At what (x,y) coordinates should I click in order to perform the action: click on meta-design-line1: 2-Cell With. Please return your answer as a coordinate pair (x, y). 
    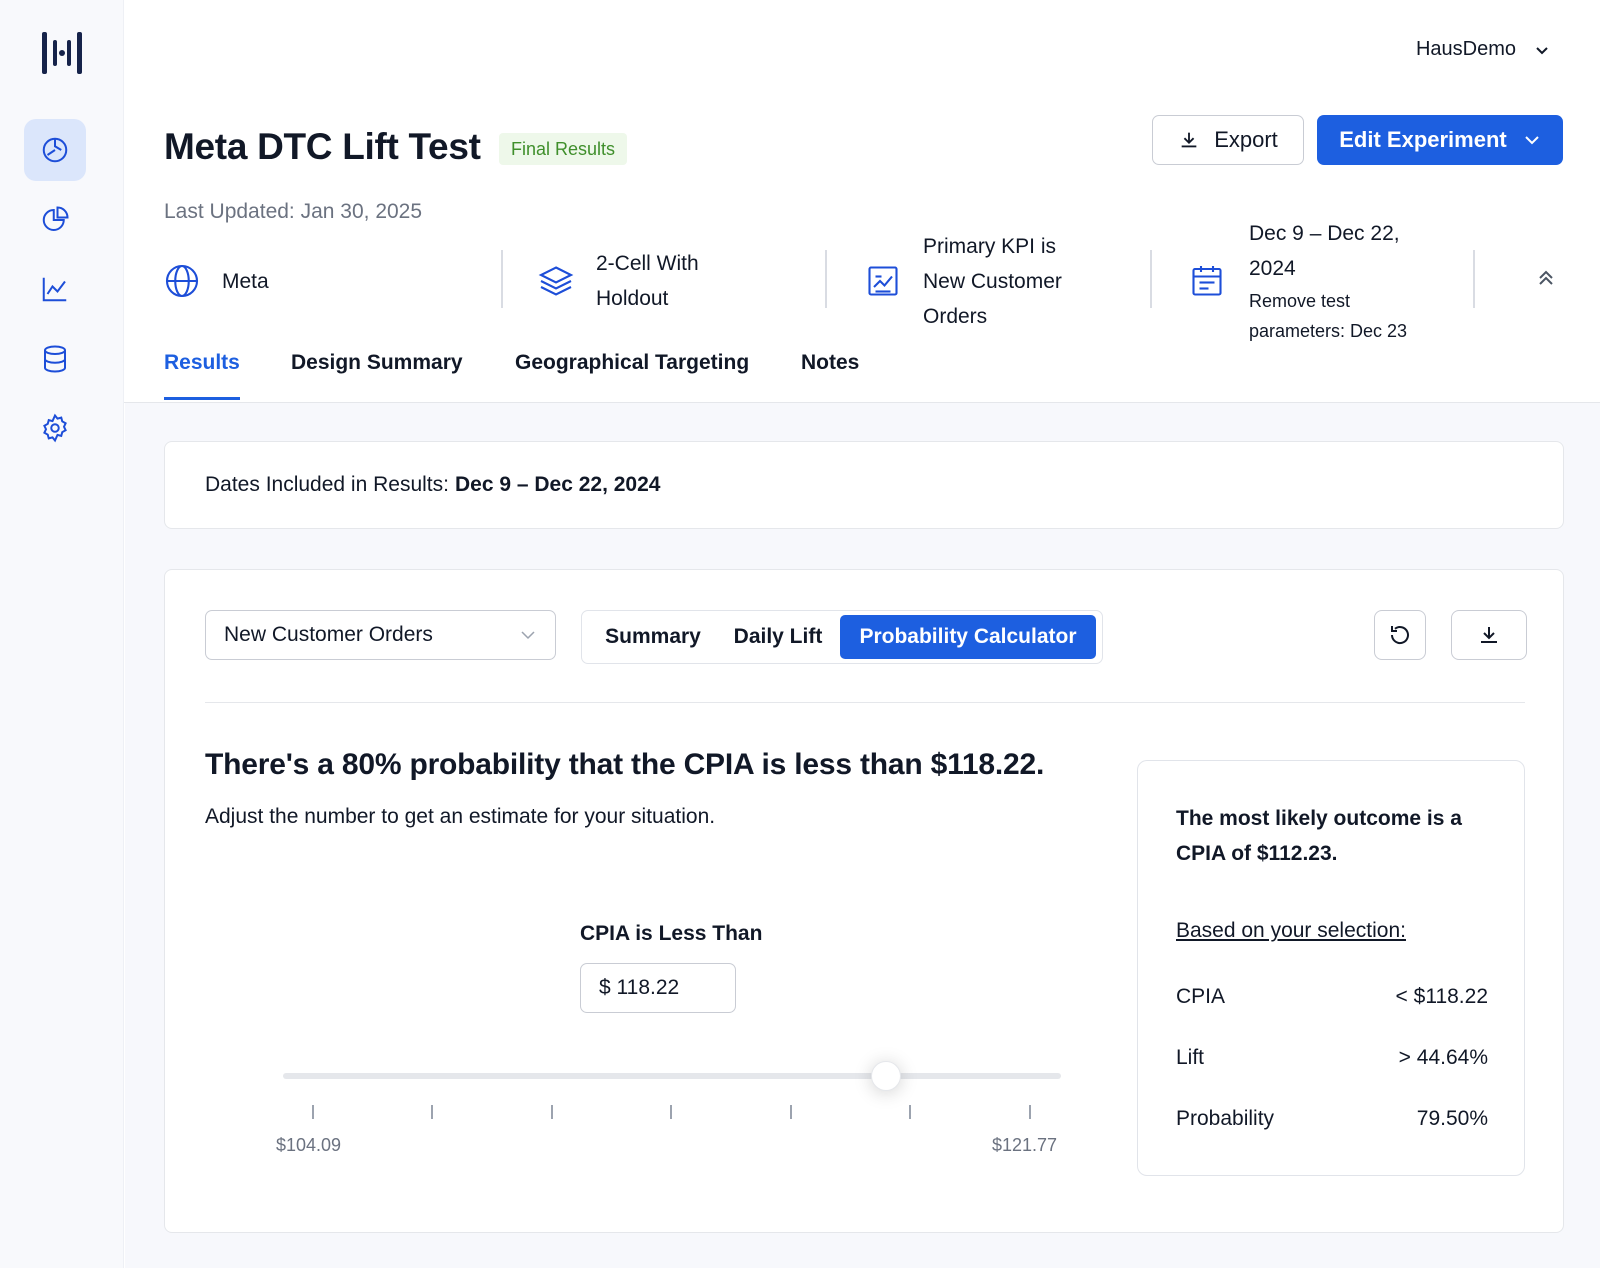
    Looking at the image, I should click on (647, 263).